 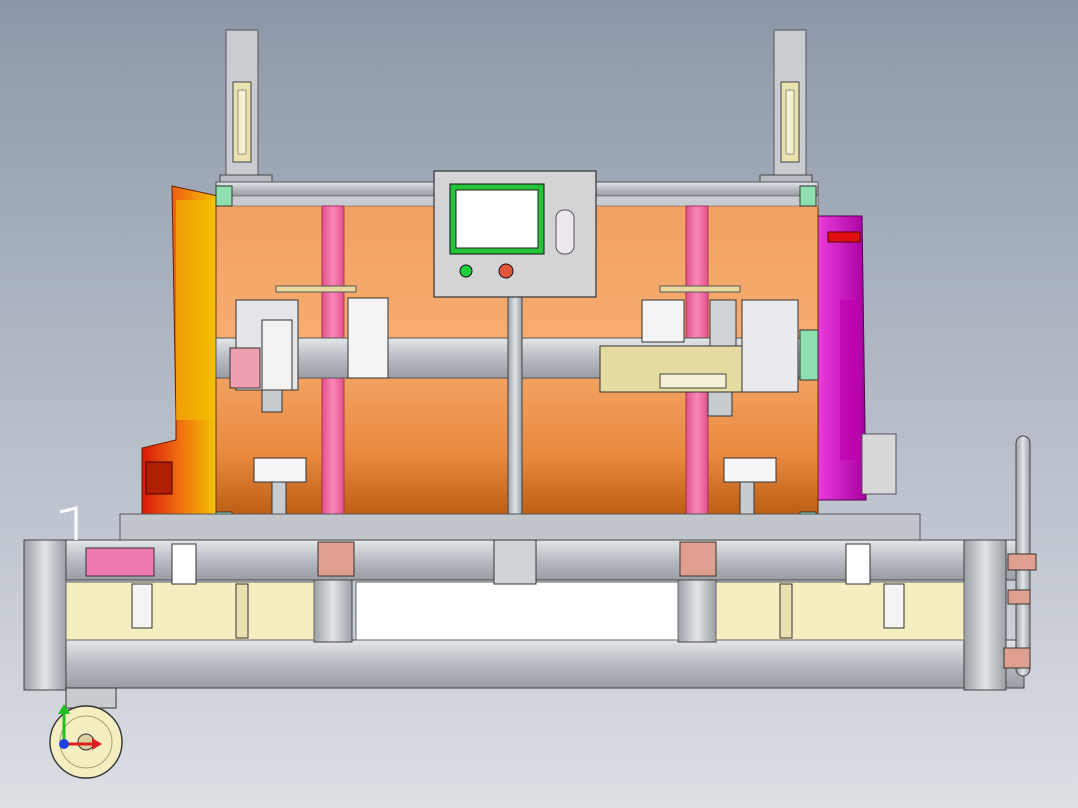 I want to click on green-button, so click(x=466, y=271).